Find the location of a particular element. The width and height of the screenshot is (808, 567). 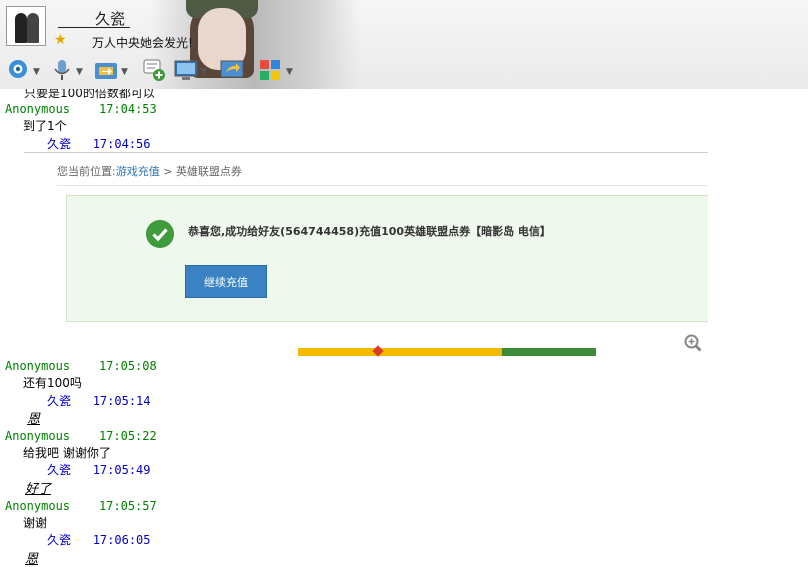

message-time: 17:04:56 is located at coordinates (121, 144).